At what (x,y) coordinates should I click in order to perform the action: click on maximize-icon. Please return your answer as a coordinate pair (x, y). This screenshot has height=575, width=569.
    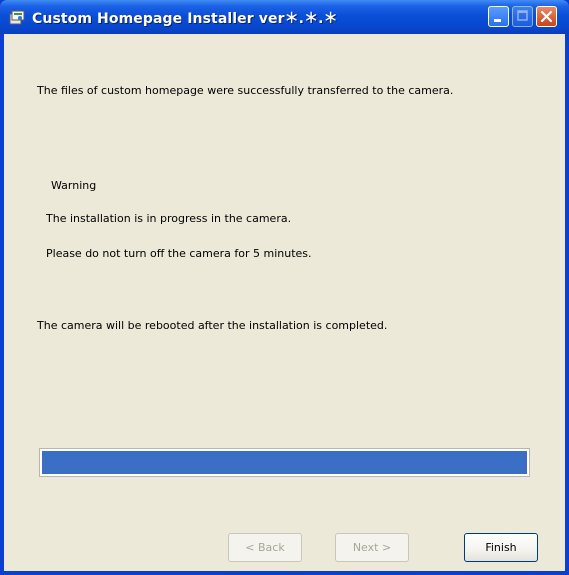
    Looking at the image, I should click on (522, 15).